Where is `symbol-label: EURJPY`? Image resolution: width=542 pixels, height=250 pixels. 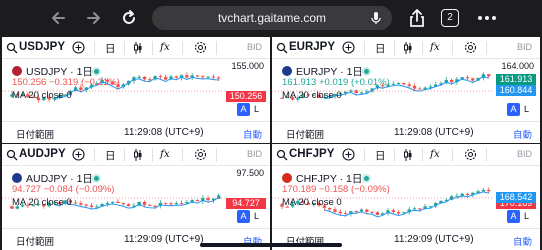 symbol-label: EURJPY is located at coordinates (312, 47).